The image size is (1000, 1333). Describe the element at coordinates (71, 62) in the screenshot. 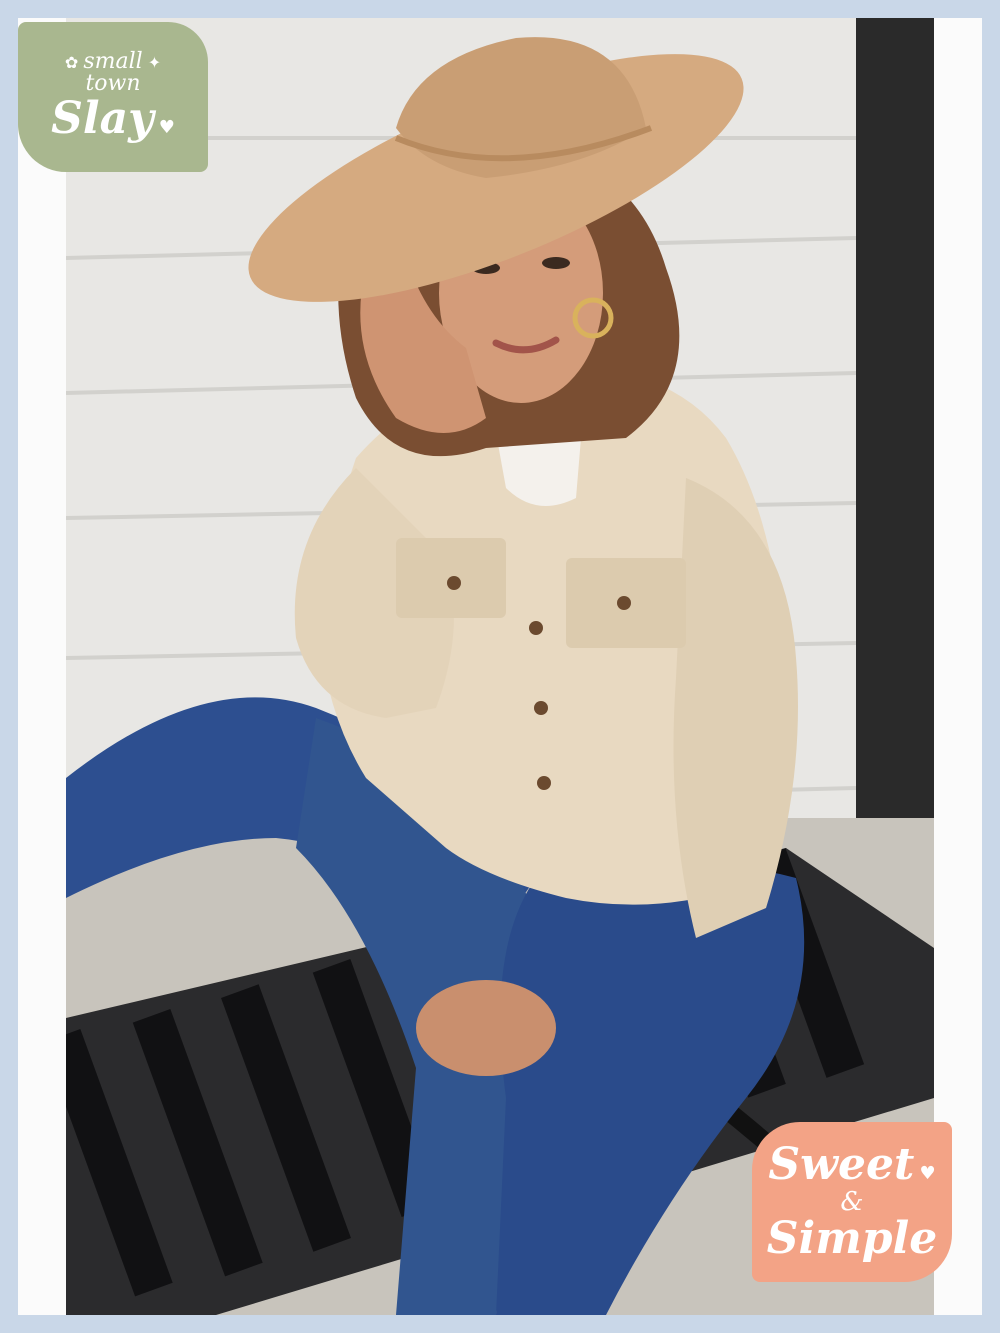

I see `flower-icon: ✿` at that location.